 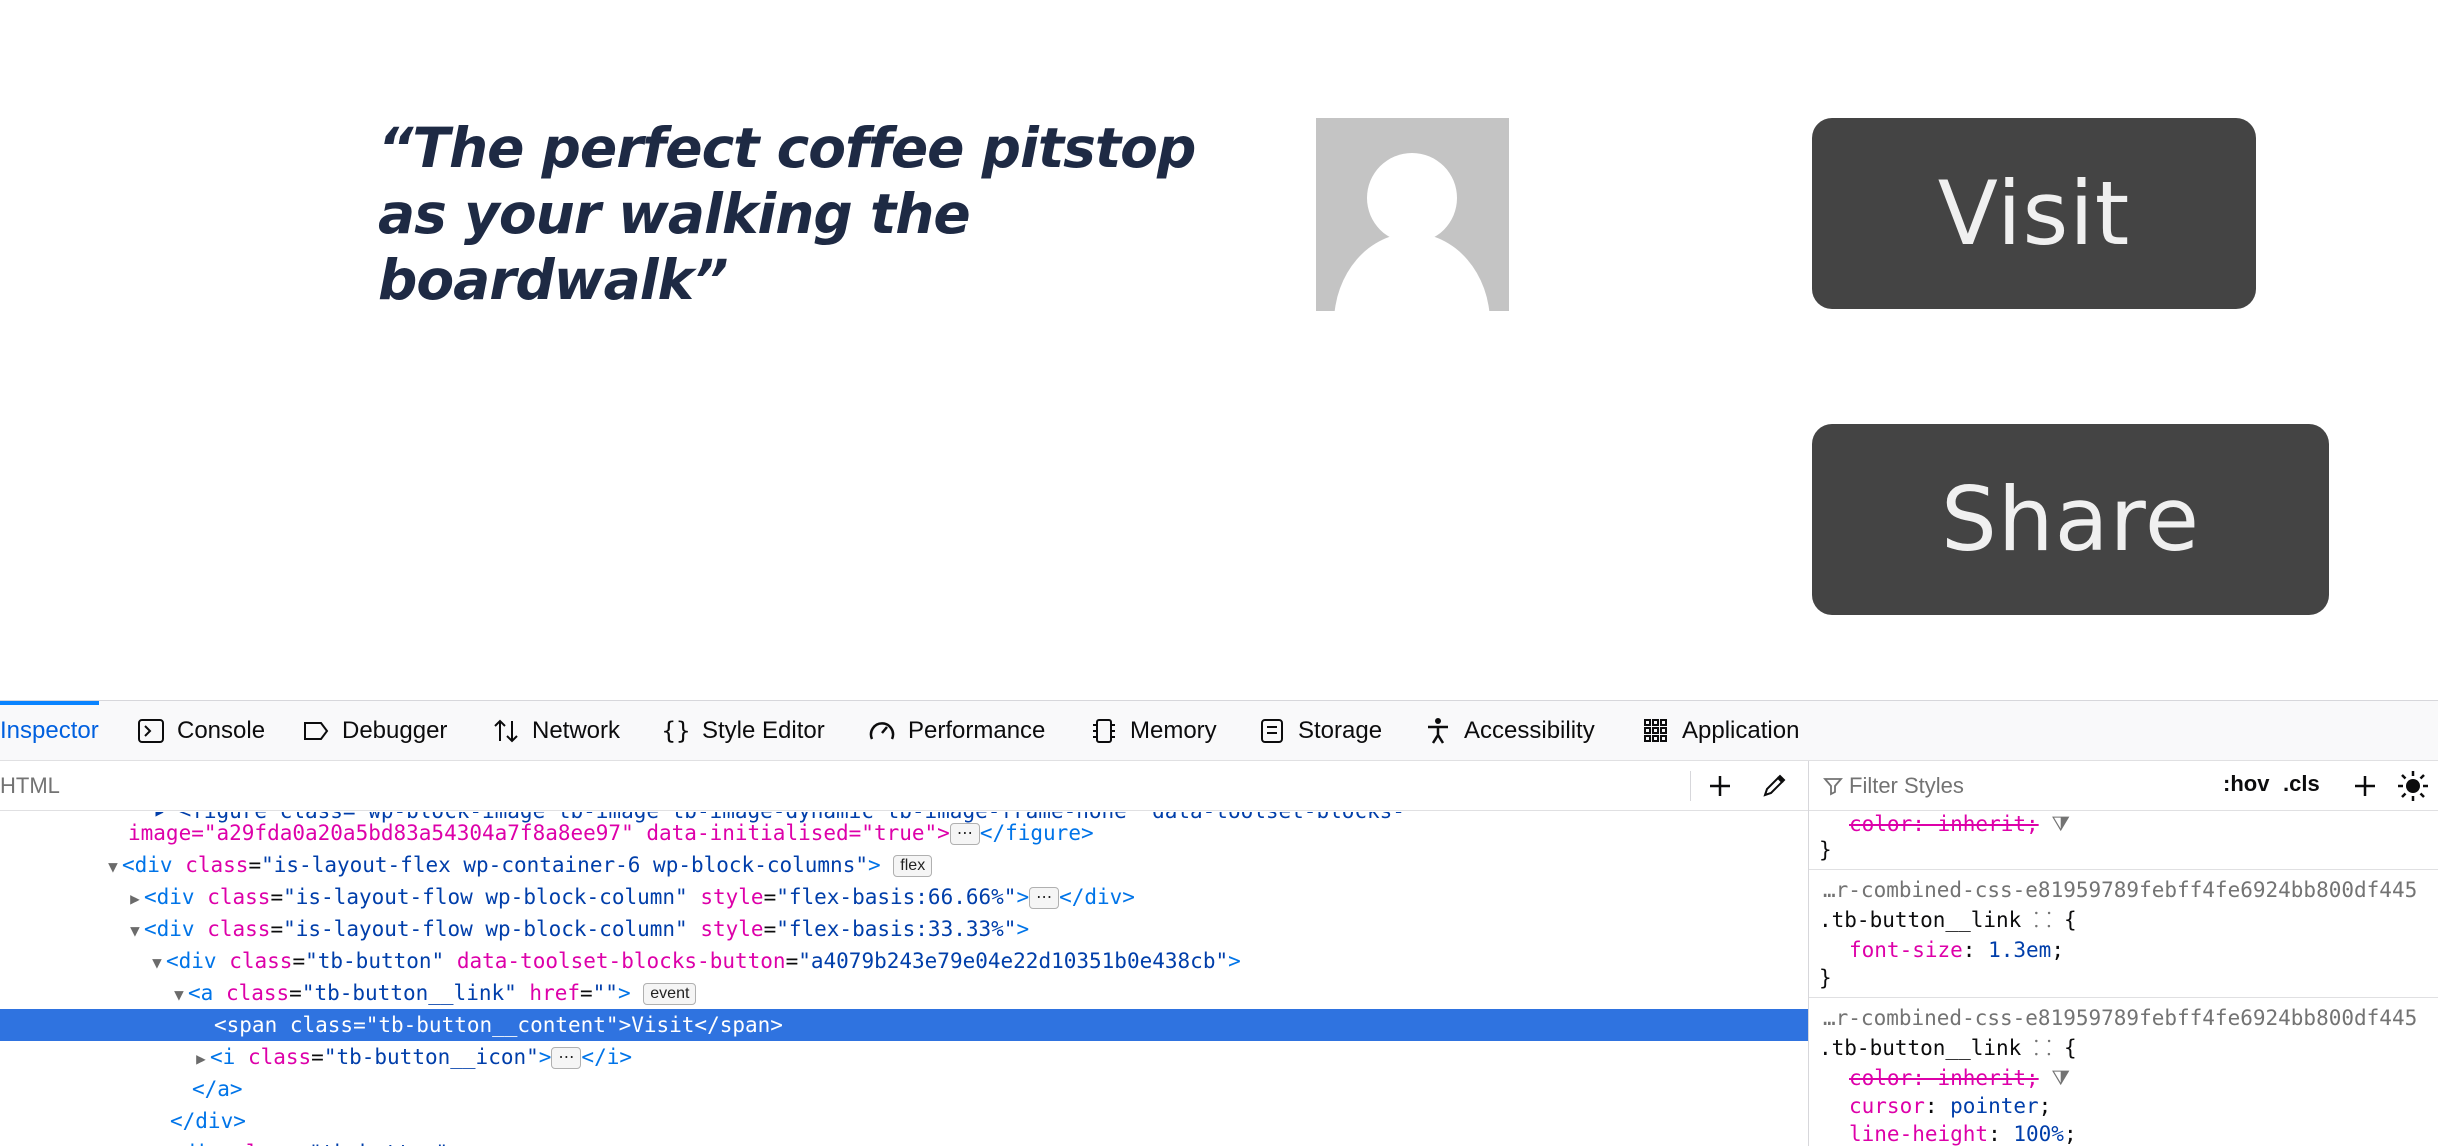 What do you see at coordinates (409, 993) in the screenshot?
I see `attr-value: "tb-button__link"` at bounding box center [409, 993].